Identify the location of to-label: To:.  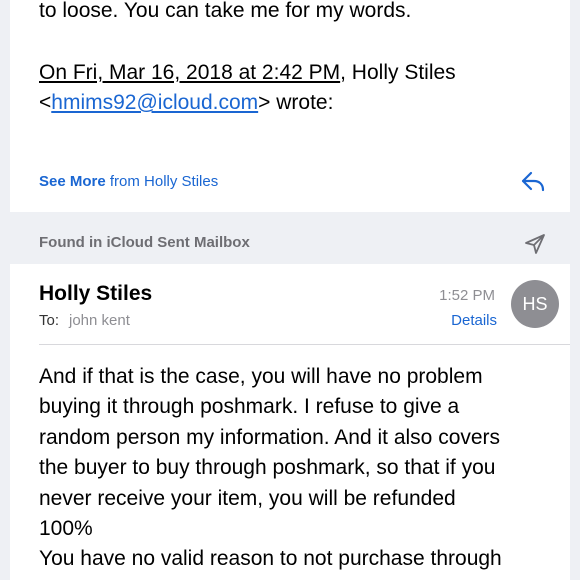
(49, 320).